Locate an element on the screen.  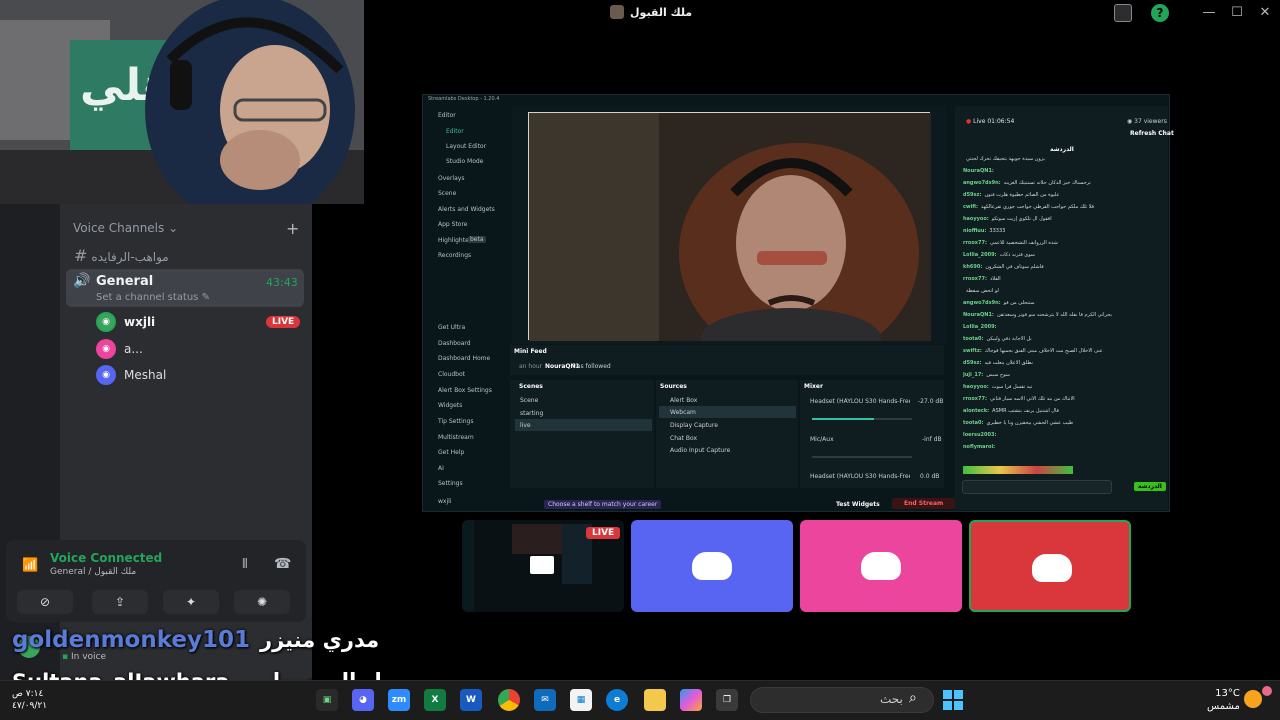
file-explorer-icon is located at coordinates (655, 700).